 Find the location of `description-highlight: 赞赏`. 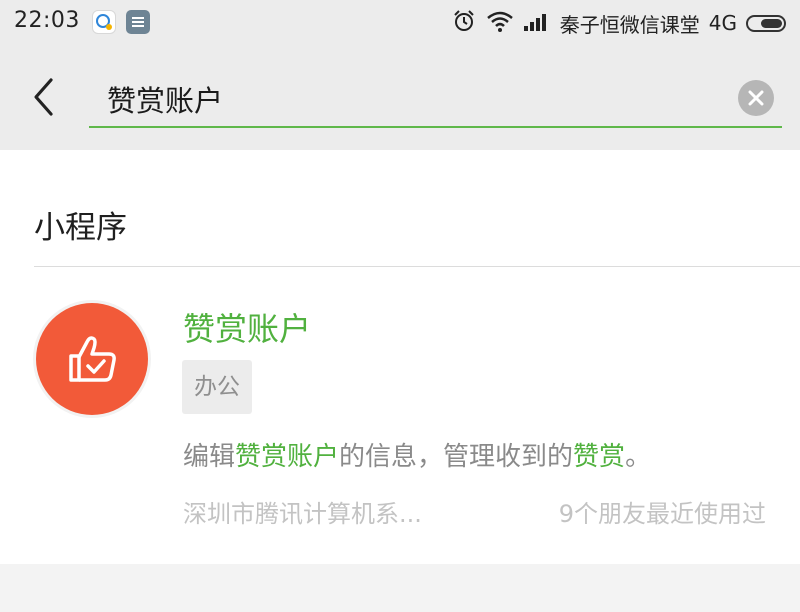

description-highlight: 赞赏 is located at coordinates (599, 457).